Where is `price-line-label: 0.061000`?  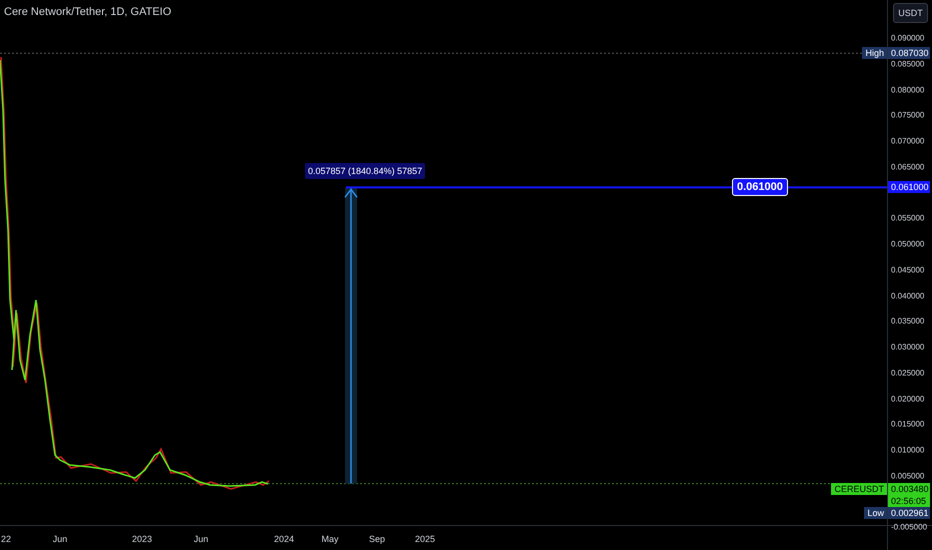 price-line-label: 0.061000 is located at coordinates (760, 187).